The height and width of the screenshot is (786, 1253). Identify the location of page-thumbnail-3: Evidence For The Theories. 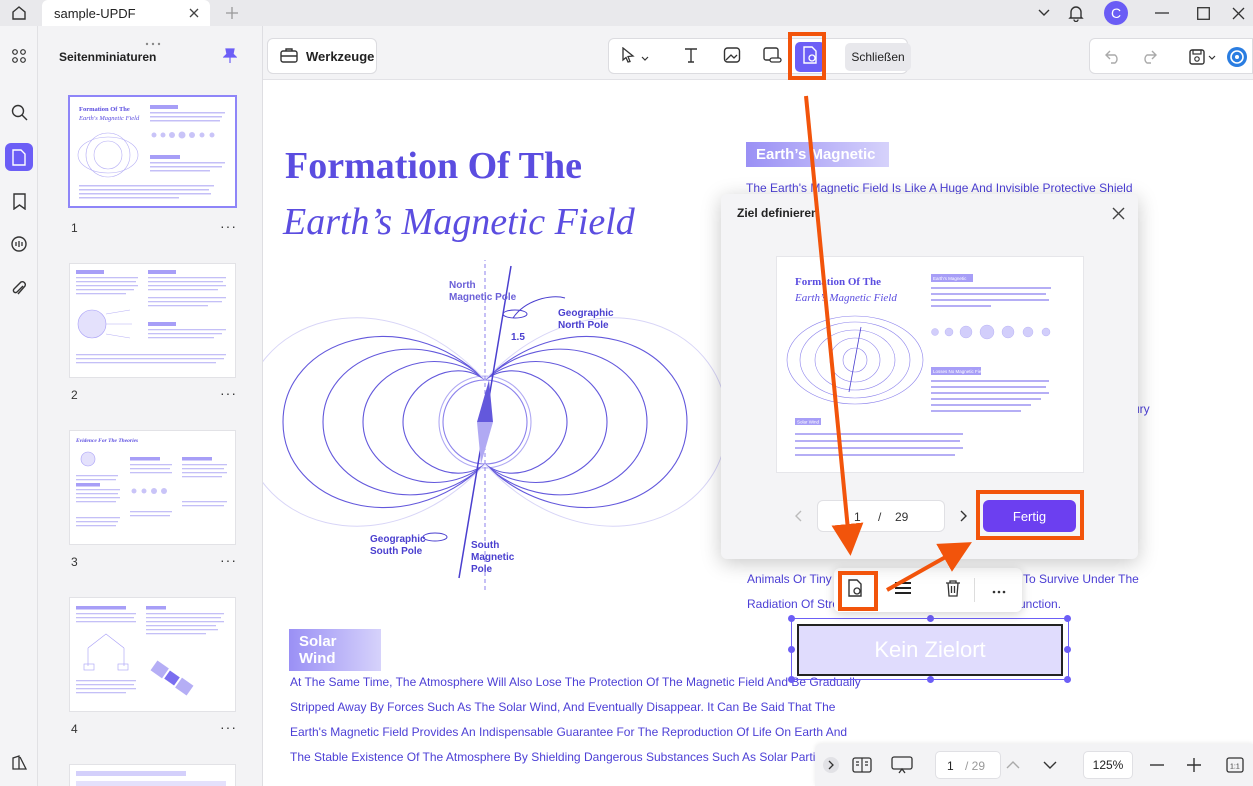
(152, 487).